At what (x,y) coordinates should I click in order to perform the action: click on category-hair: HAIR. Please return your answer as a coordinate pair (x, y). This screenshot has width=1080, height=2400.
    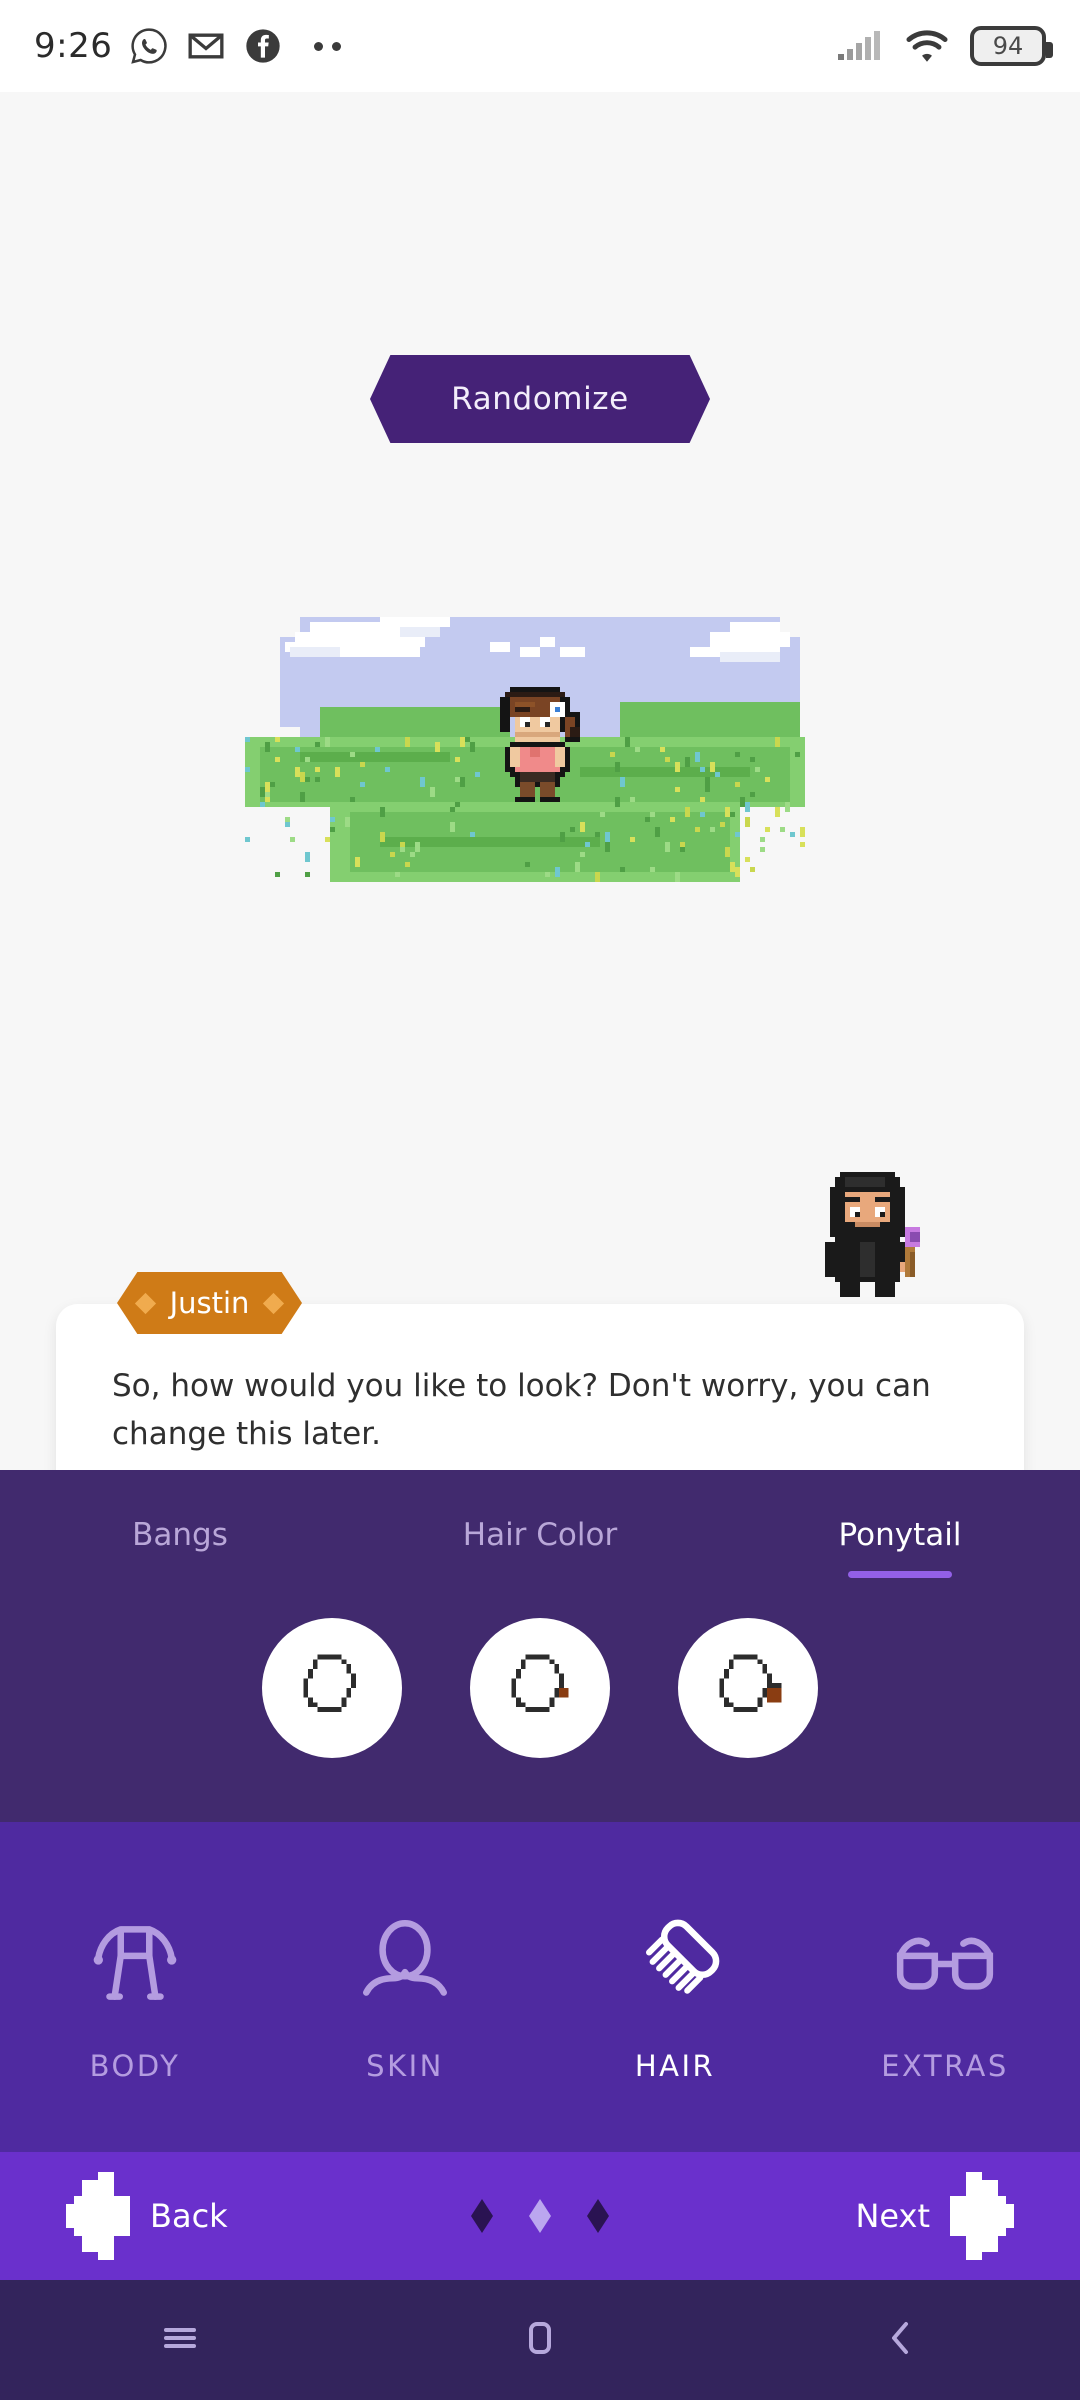
    Looking at the image, I should click on (675, 1987).